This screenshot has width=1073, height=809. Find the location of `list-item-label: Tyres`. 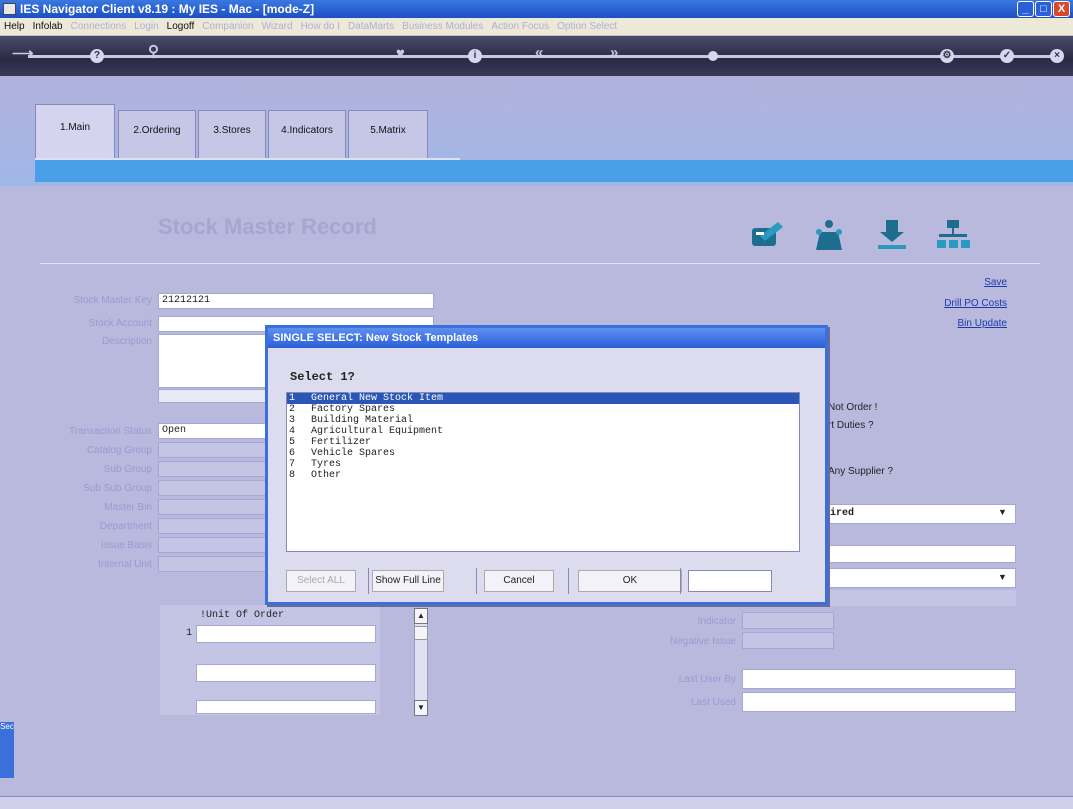

list-item-label: Tyres is located at coordinates (326, 464).